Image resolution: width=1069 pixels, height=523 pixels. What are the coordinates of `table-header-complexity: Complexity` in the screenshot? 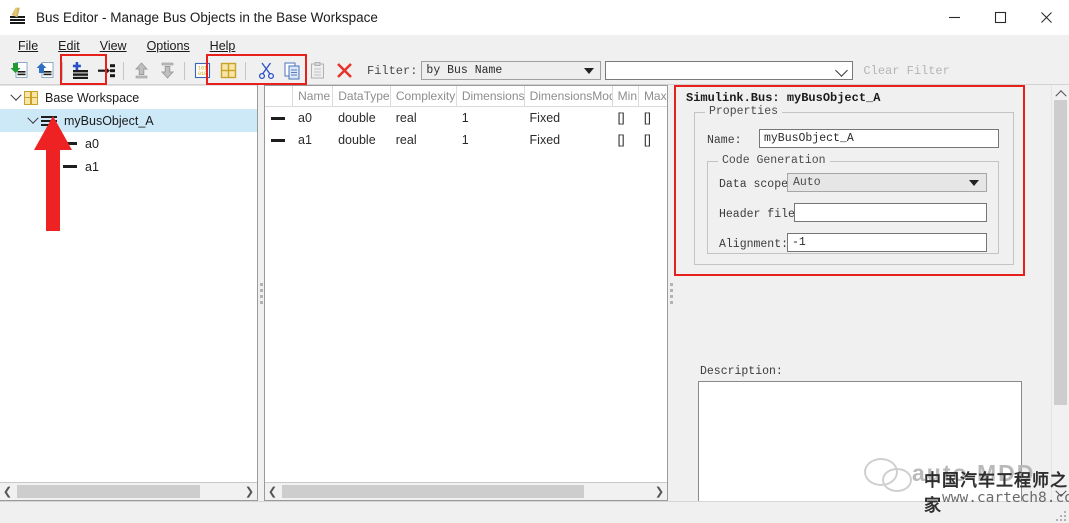 It's located at (424, 96).